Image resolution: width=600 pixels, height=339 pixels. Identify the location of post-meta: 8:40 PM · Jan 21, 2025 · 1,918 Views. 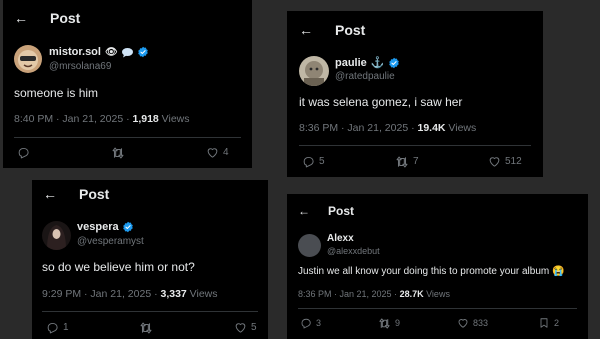
(102, 119).